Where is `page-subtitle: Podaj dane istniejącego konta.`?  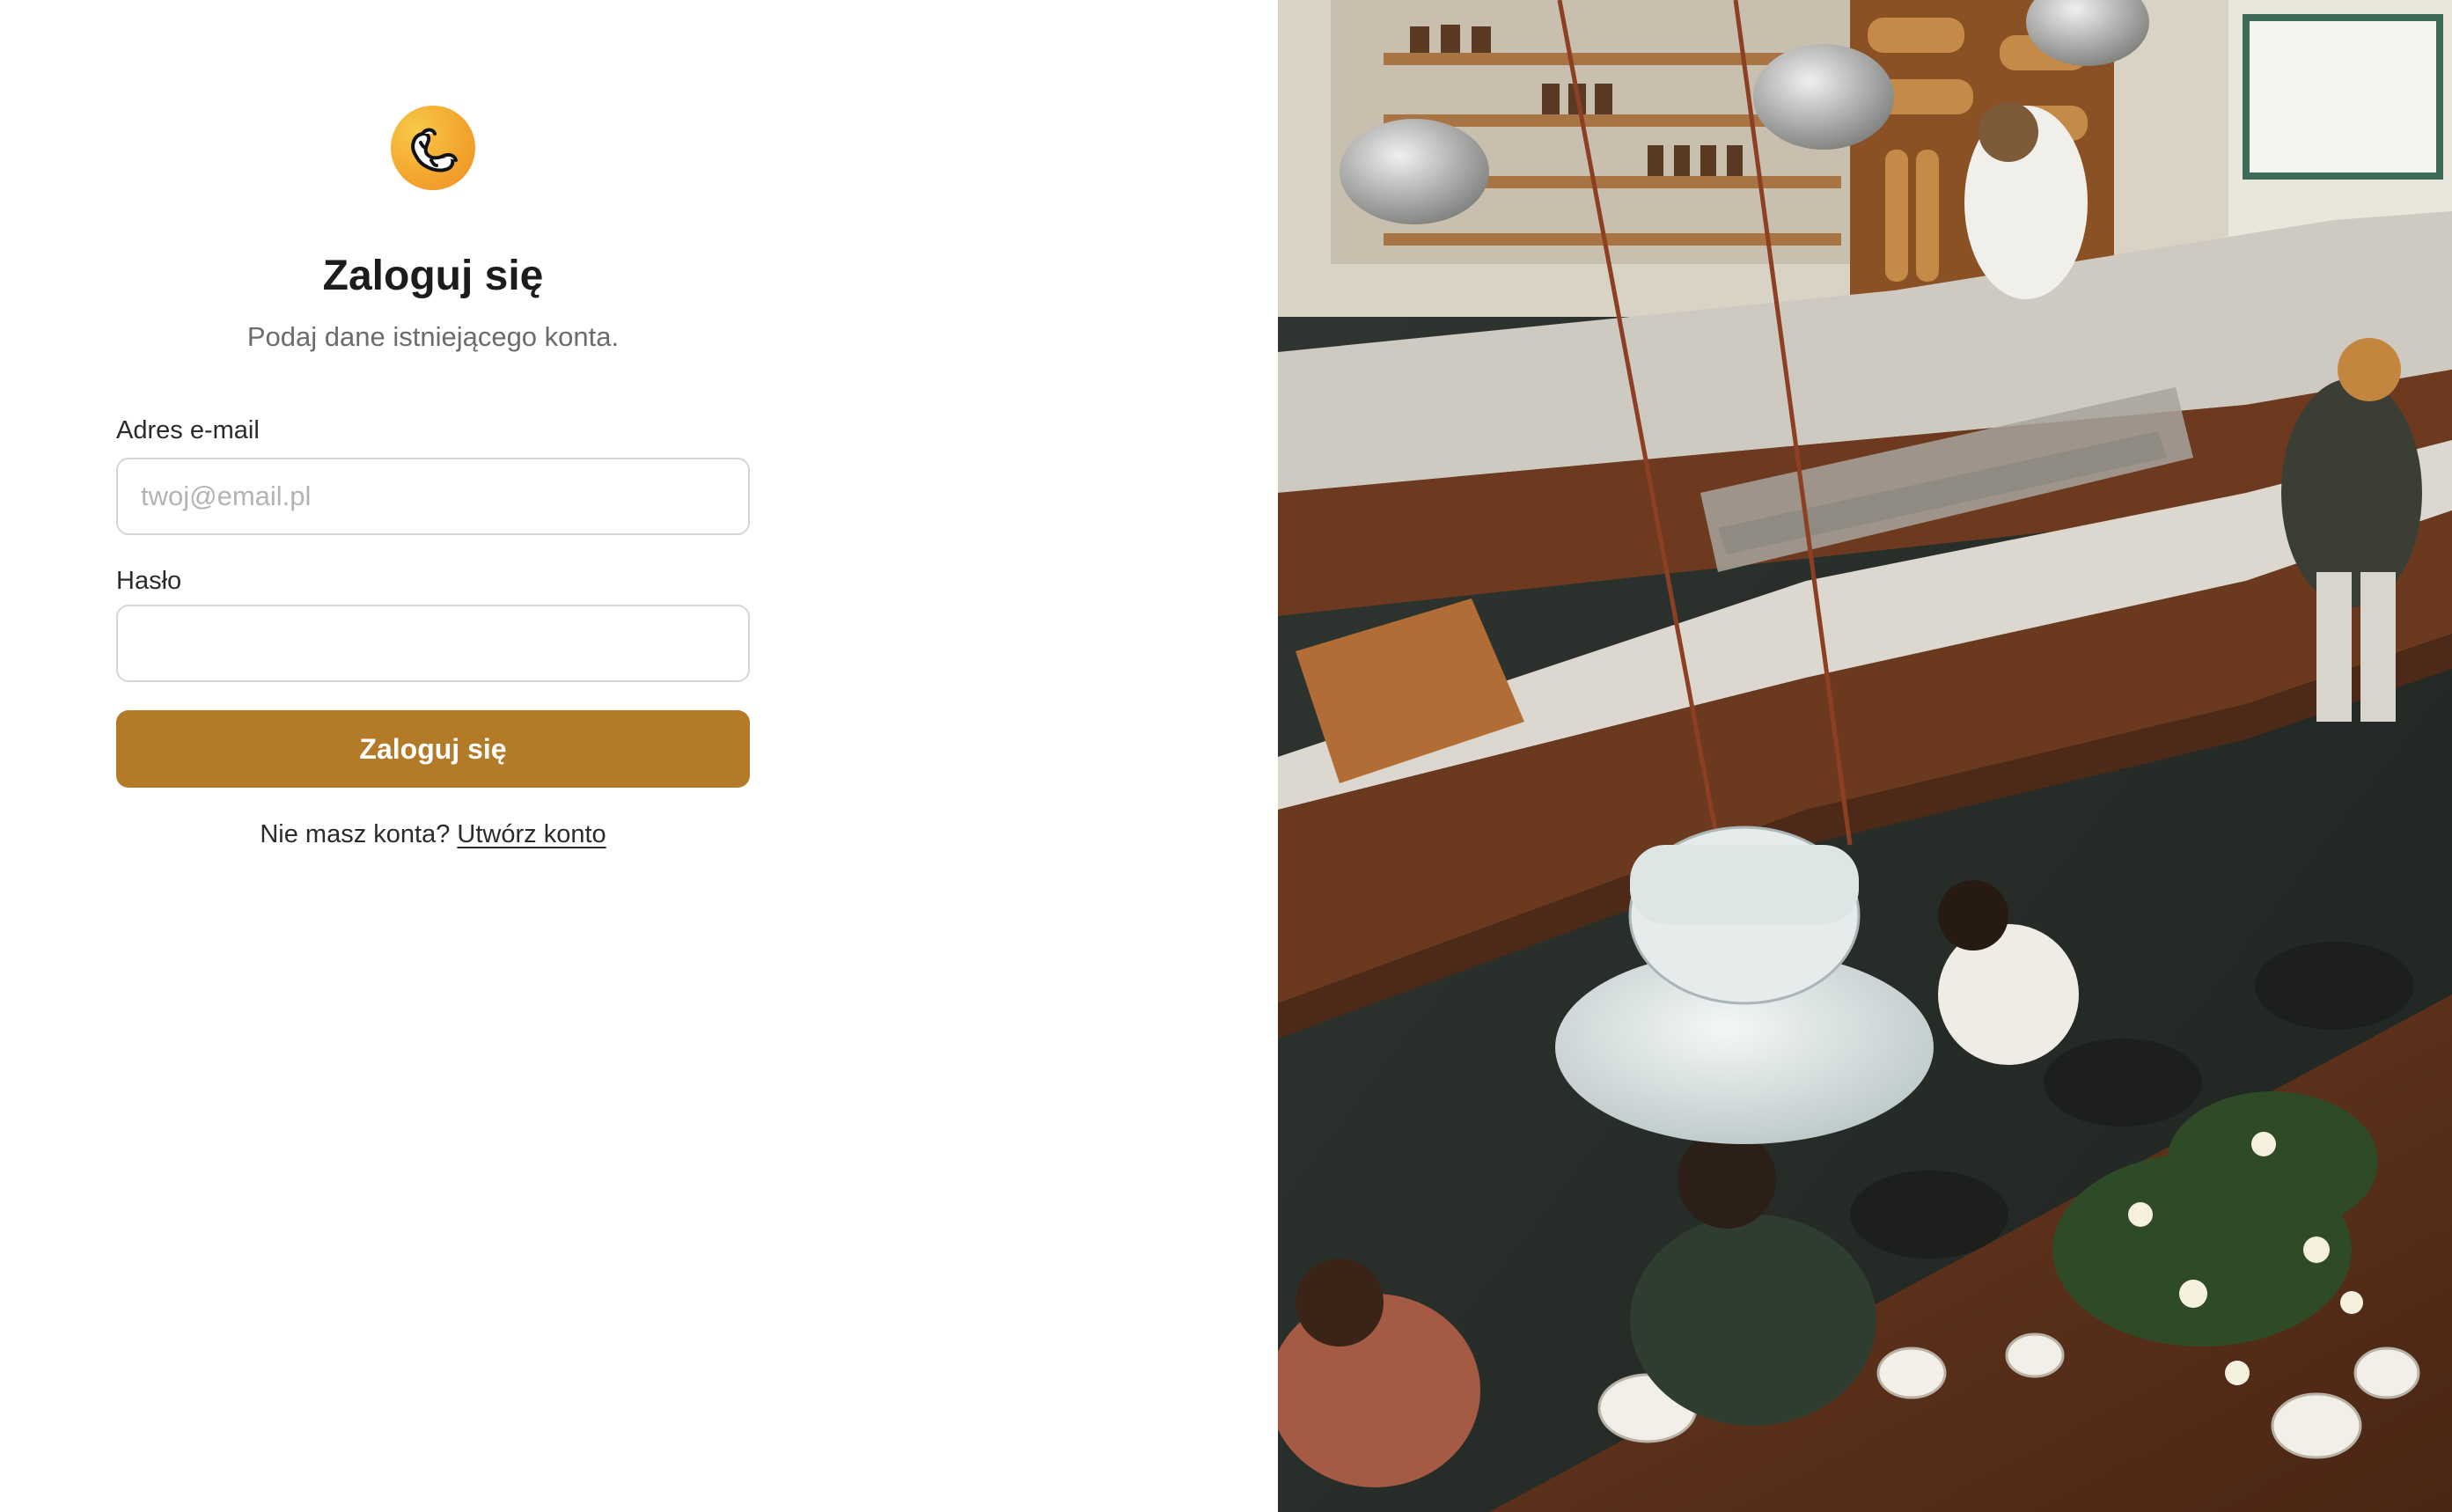
page-subtitle: Podaj dane istniejącego konta. is located at coordinates (433, 337).